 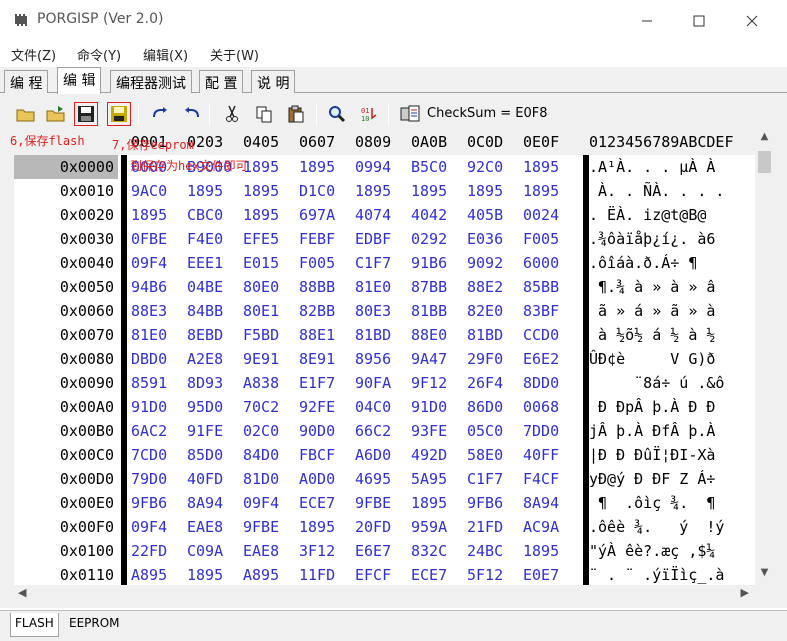 I want to click on menu-edit: 编辑(X), so click(x=165, y=54).